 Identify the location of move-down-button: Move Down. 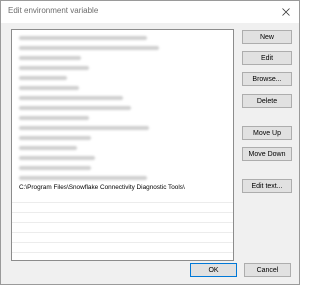
(267, 154).